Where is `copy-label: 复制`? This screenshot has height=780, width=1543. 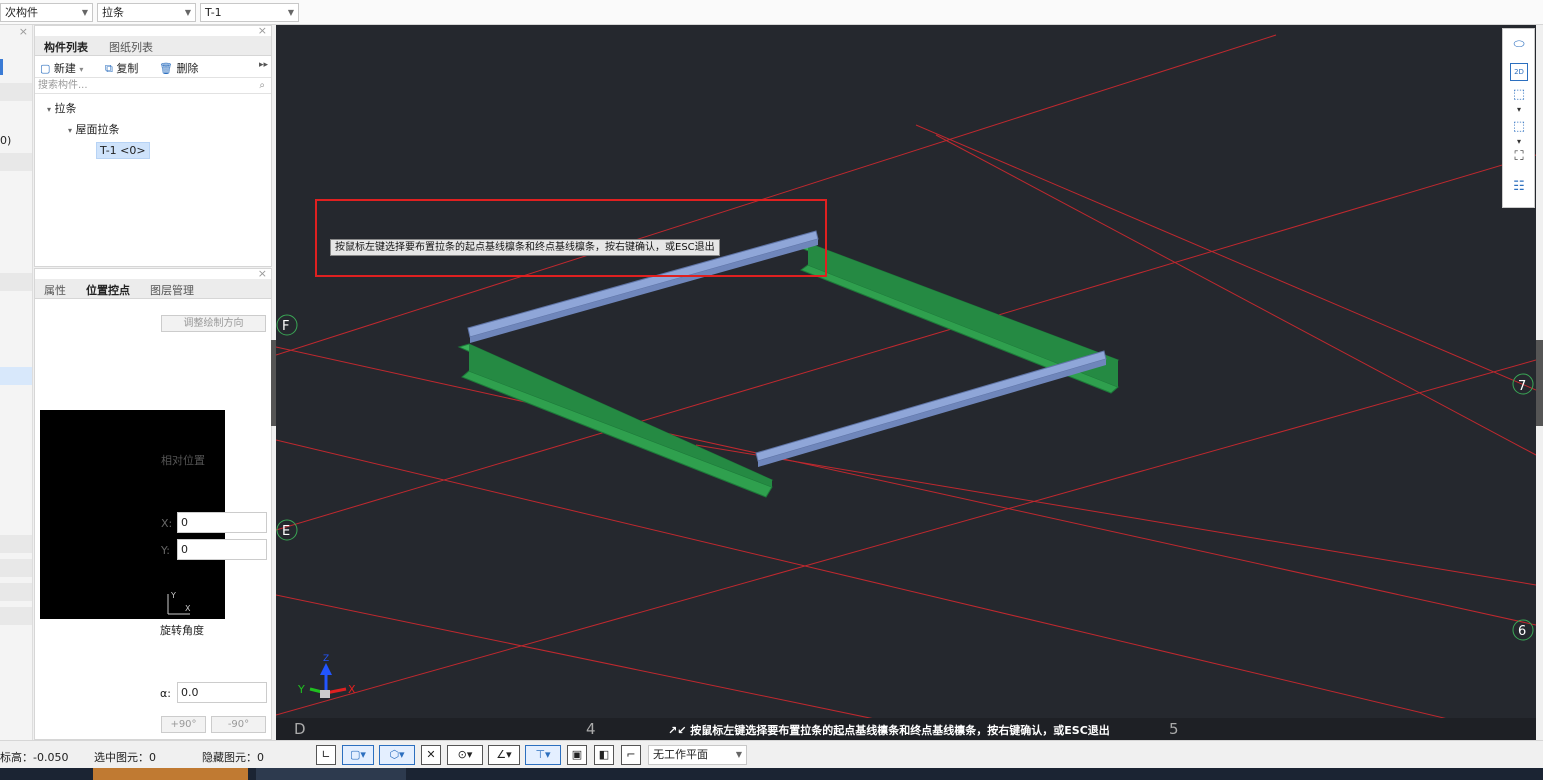 copy-label: 复制 is located at coordinates (127, 68).